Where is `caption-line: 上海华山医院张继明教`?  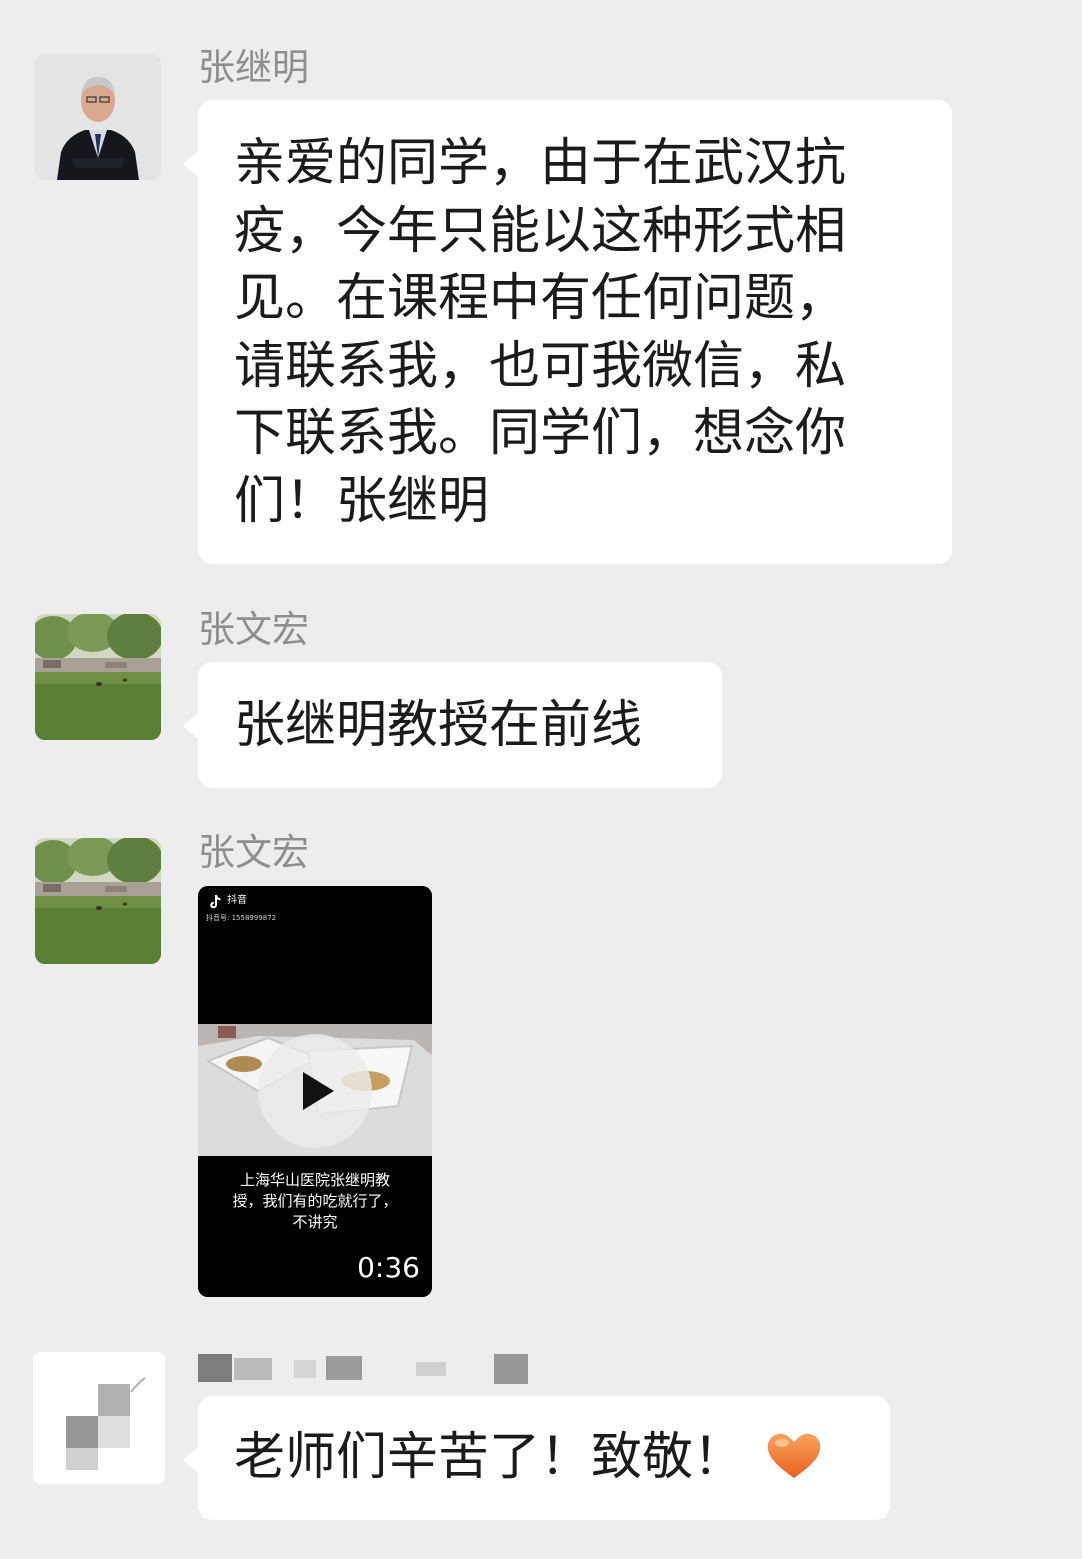 caption-line: 上海华山医院张继明教 is located at coordinates (314, 1180).